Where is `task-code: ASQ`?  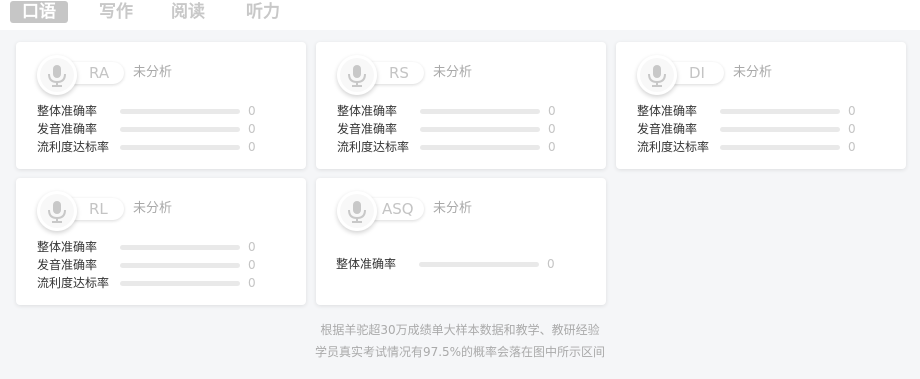 task-code: ASQ is located at coordinates (398, 209).